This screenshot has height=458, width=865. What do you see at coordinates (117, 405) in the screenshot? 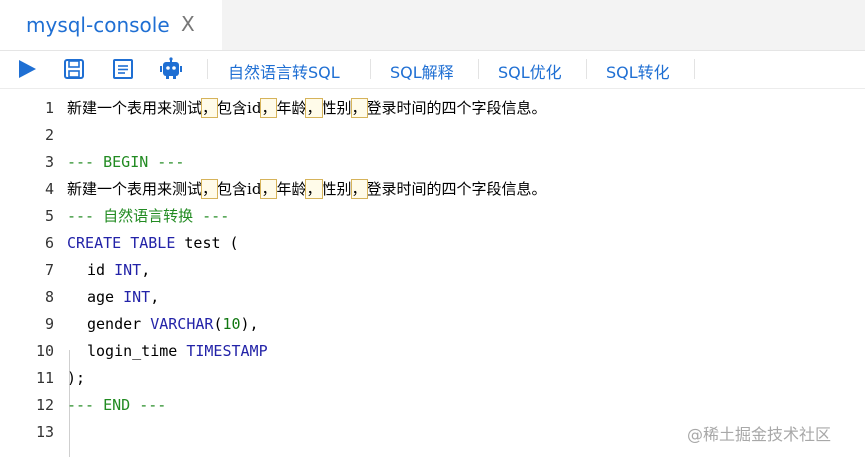
I see `code-text: --- END ---` at bounding box center [117, 405].